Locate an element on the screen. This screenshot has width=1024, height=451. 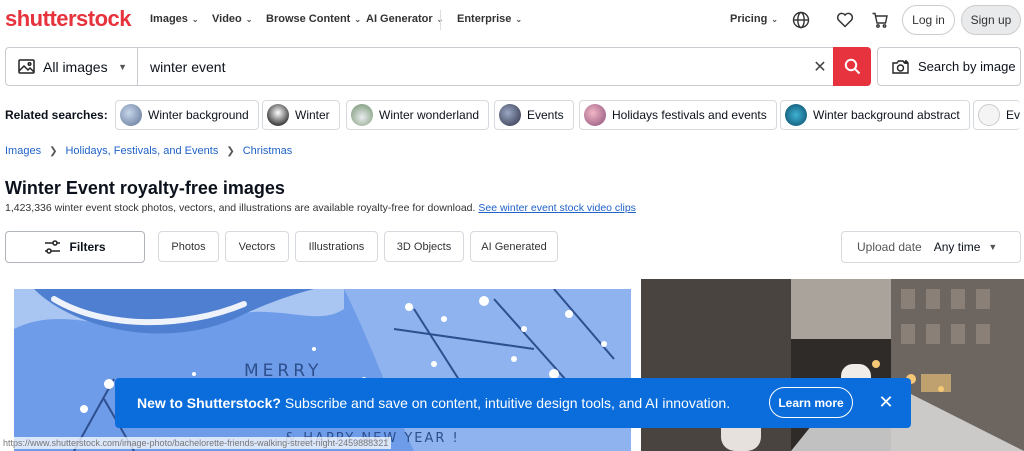
nav-images: Images ⌄ is located at coordinates (174, 19).